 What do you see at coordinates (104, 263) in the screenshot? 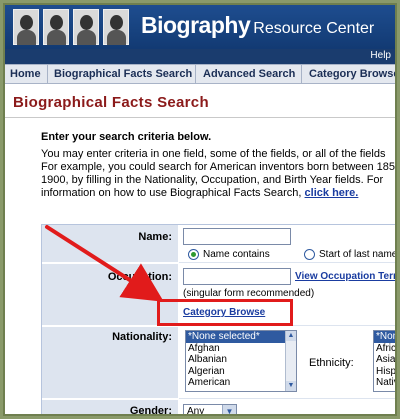
I see `annotation-arrow-icon` at bounding box center [104, 263].